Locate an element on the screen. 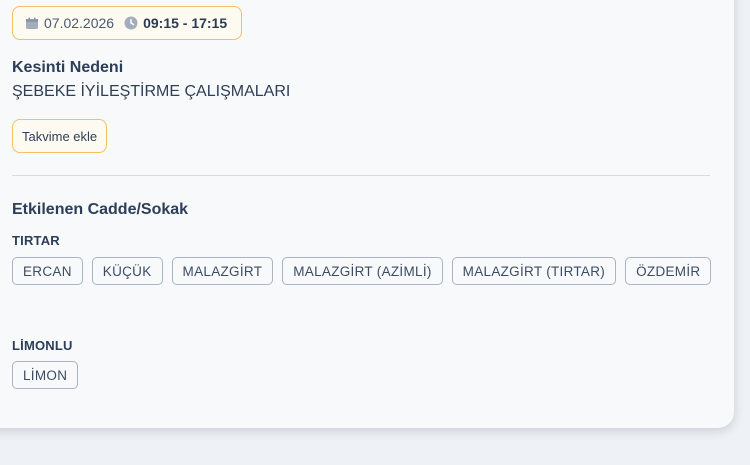  affected-streets-title: Etkilenen Cadde/Sokak is located at coordinates (100, 209).